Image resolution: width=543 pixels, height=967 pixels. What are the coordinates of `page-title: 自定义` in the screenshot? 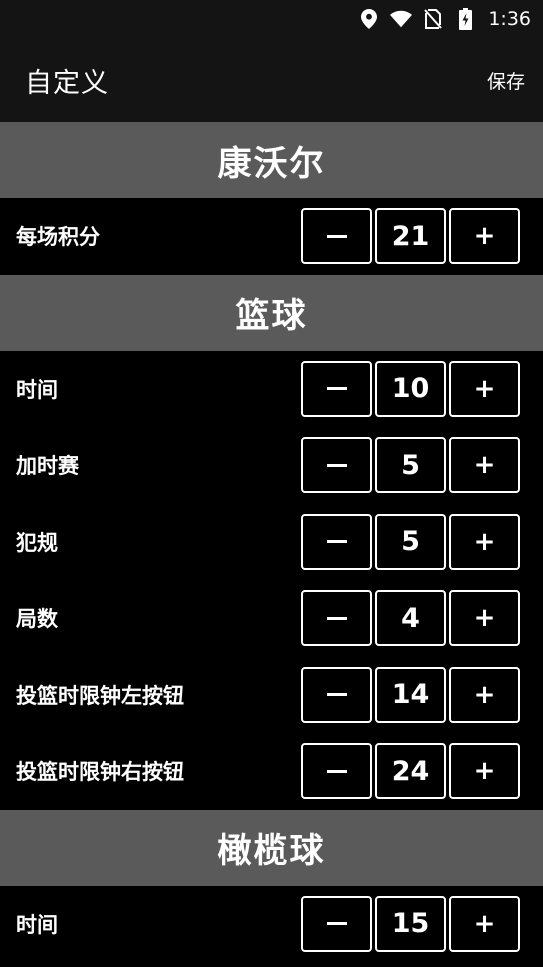 It's located at (67, 83).